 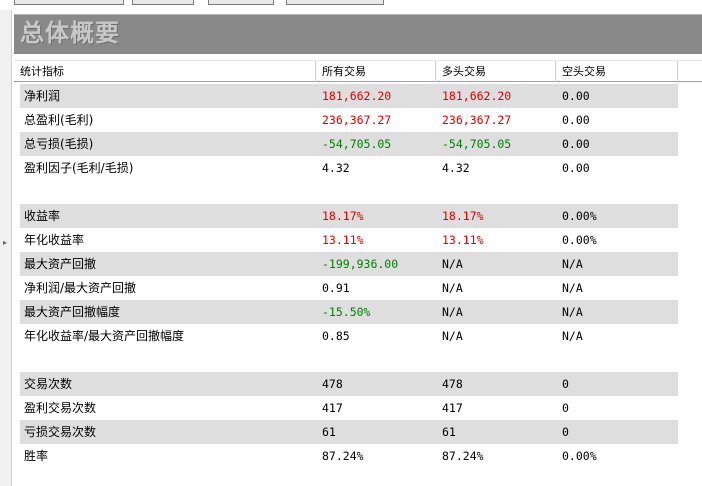 I want to click on table-row: 收益率 18.17% 18.17% 0.00%, so click(x=349, y=216).